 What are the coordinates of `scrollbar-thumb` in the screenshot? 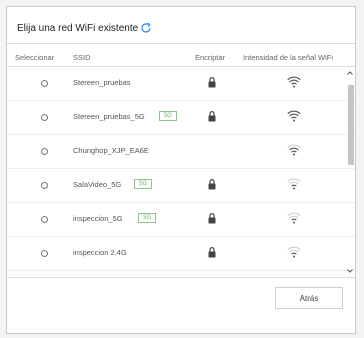 It's located at (351, 125).